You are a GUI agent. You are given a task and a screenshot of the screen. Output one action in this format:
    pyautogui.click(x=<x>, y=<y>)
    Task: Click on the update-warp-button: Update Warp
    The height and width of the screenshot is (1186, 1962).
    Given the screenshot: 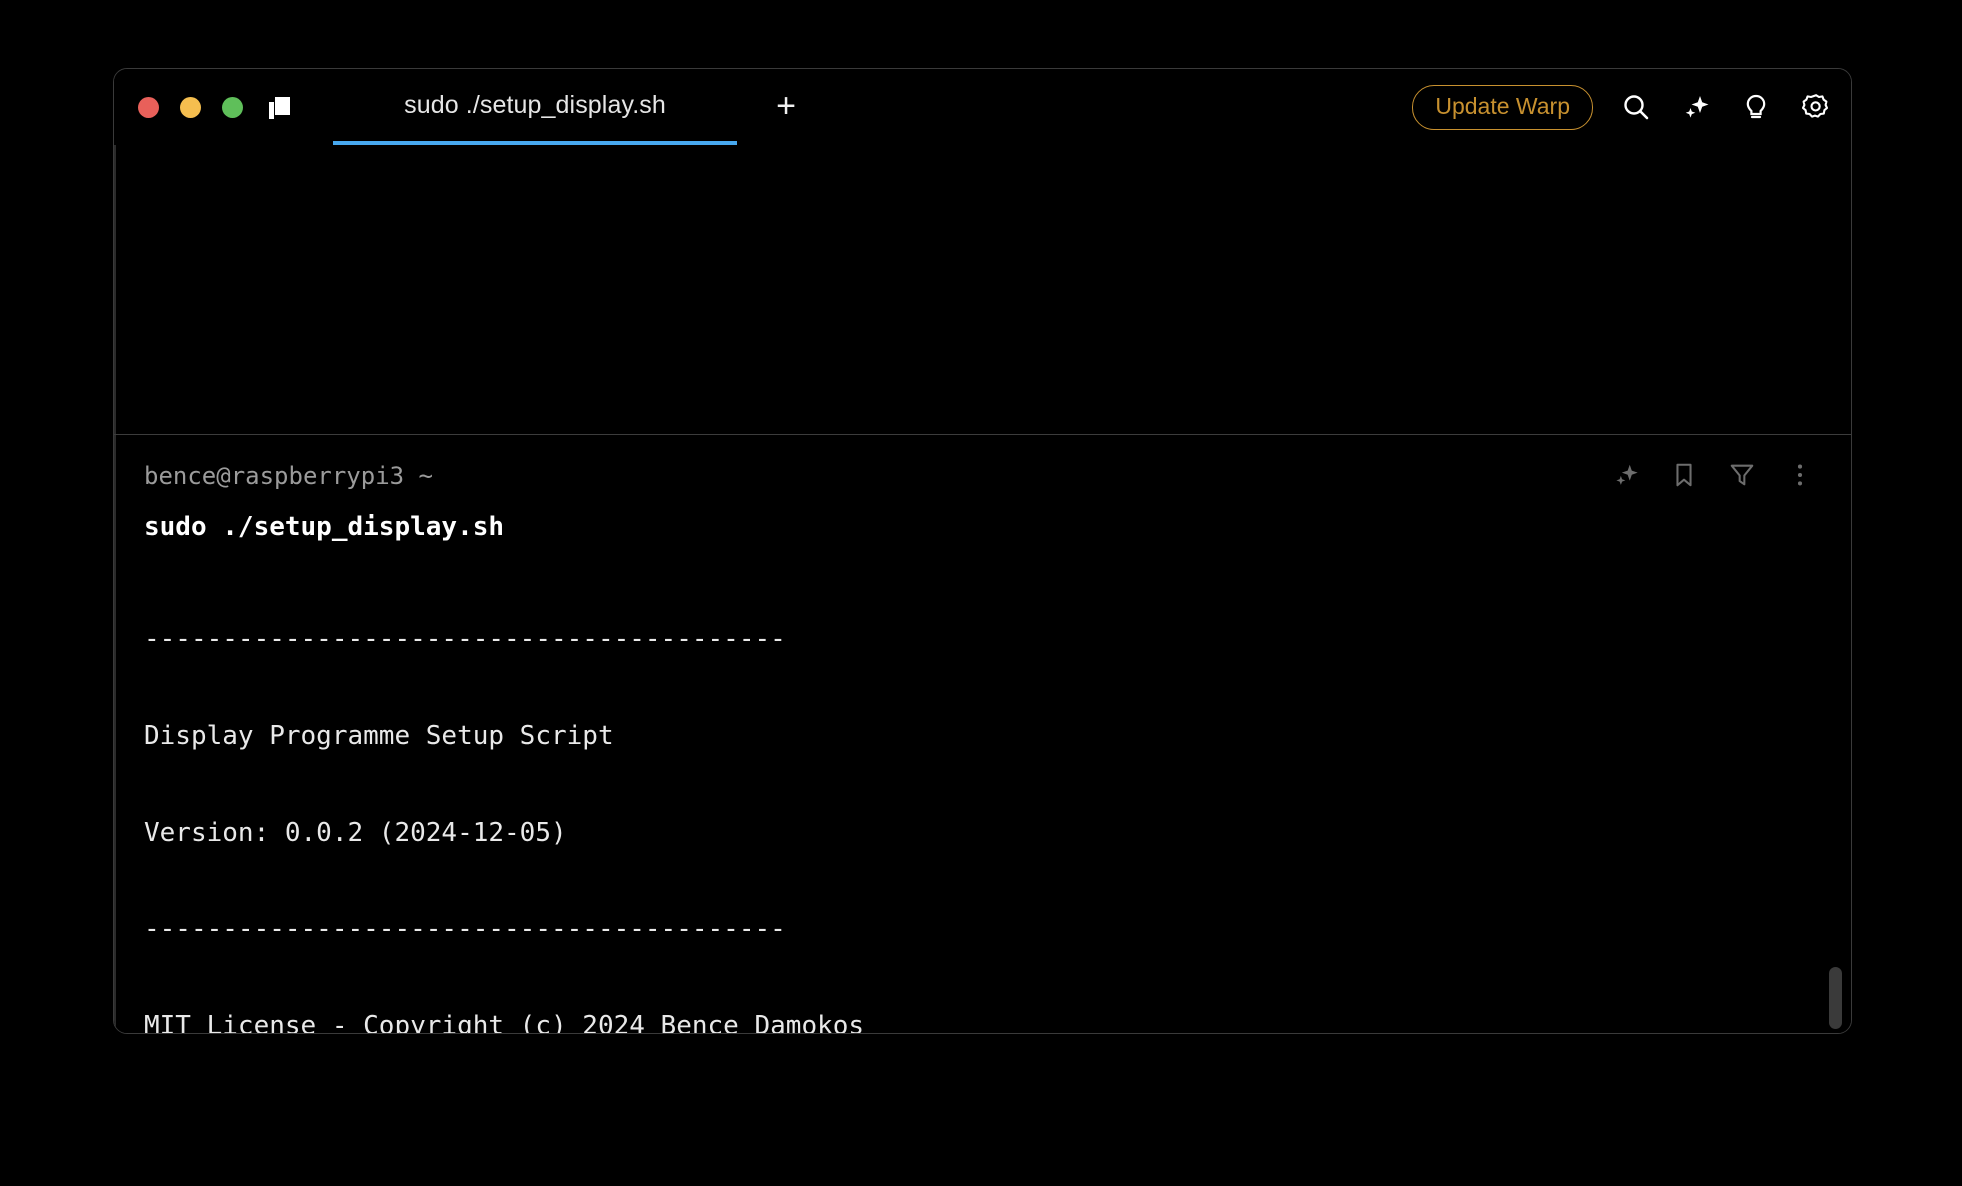 What is the action you would take?
    pyautogui.click(x=1502, y=107)
    